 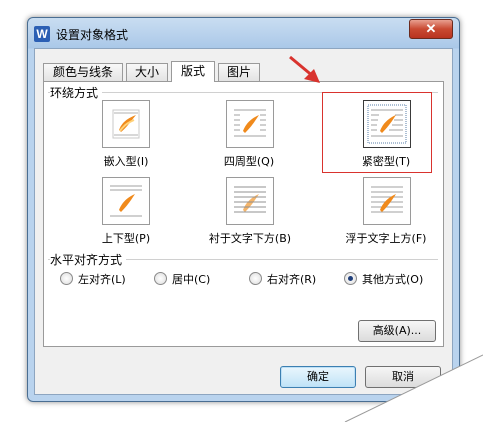 I want to click on page-curl-decoration, so click(x=413, y=388).